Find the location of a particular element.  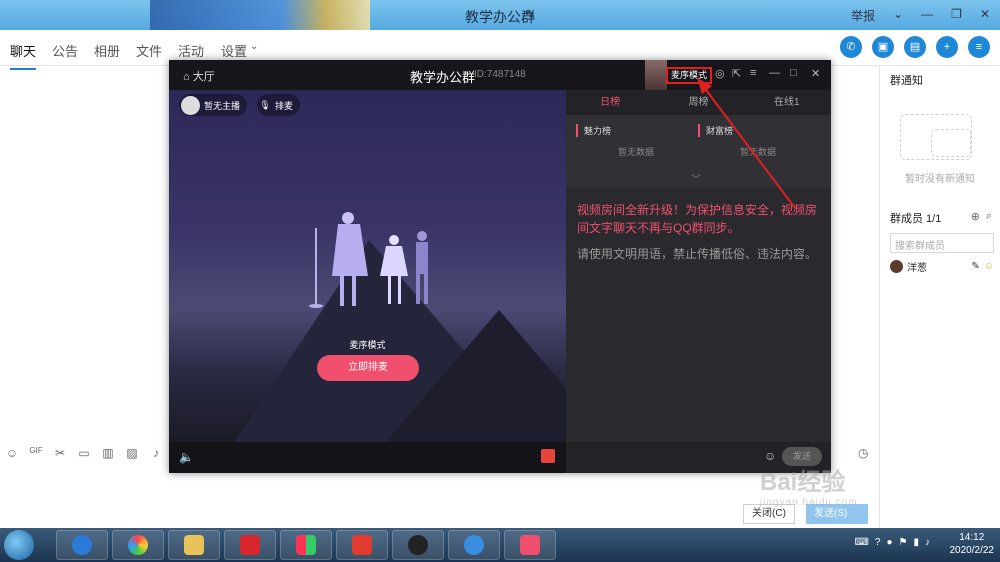

charm-rank-empty: 暂无数据 is located at coordinates (636, 152).